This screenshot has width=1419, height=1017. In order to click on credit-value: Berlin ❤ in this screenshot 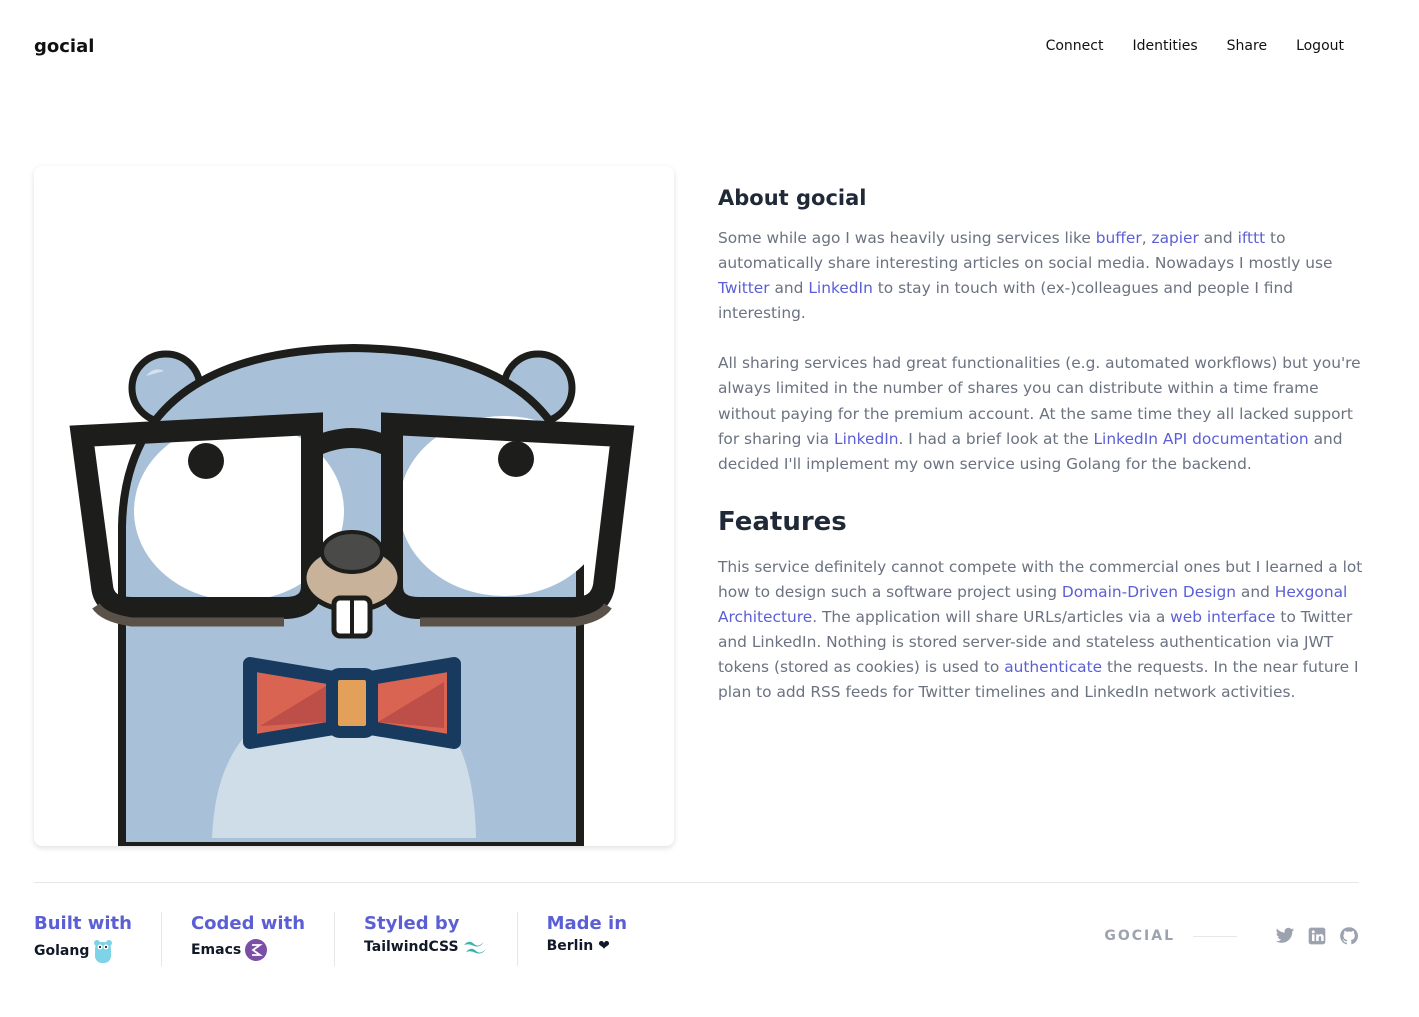, I will do `click(587, 946)`.